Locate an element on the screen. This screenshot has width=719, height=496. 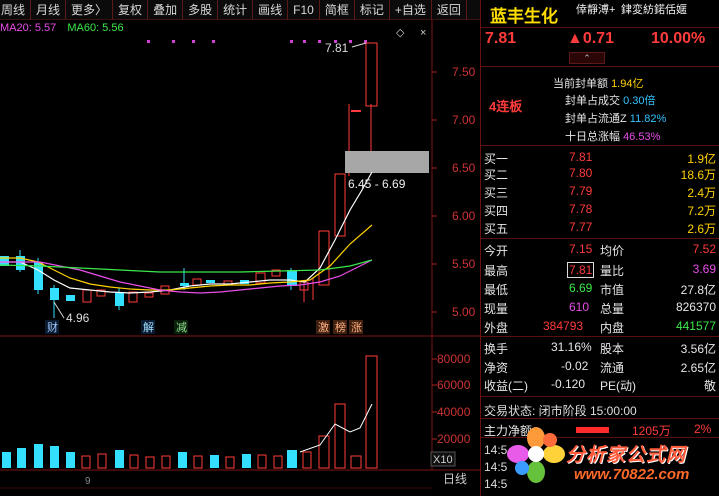
price-gap-zone is located at coordinates (387, 162).